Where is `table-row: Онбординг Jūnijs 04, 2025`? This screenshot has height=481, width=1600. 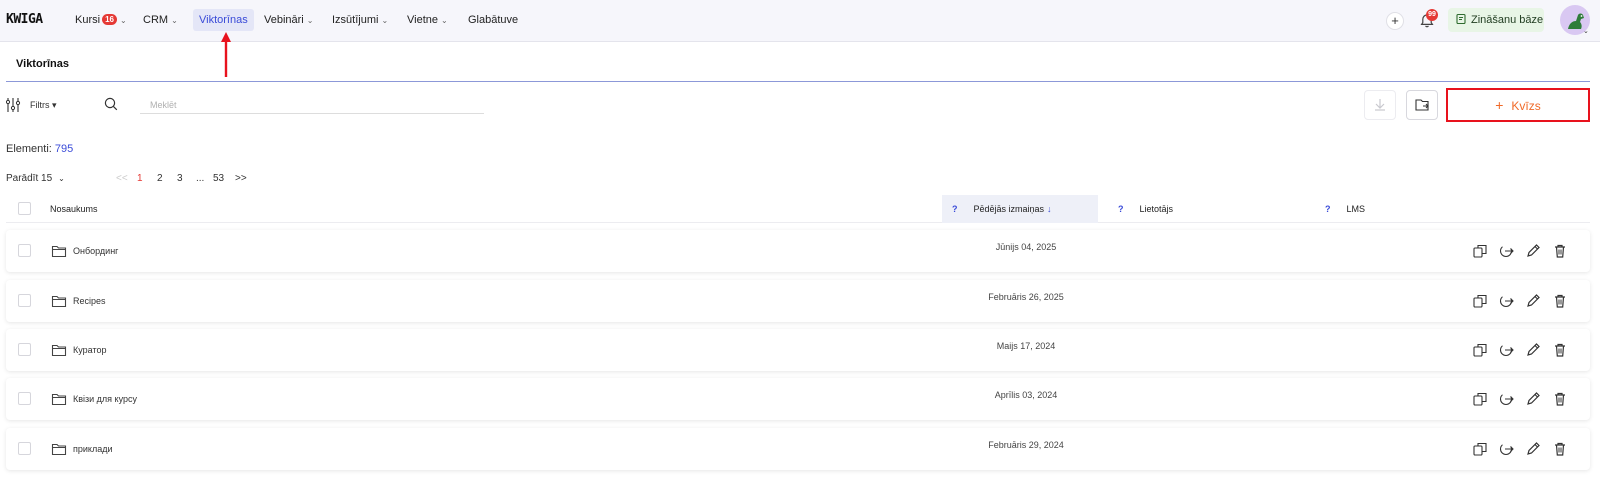 table-row: Онбординг Jūnijs 04, 2025 is located at coordinates (798, 251).